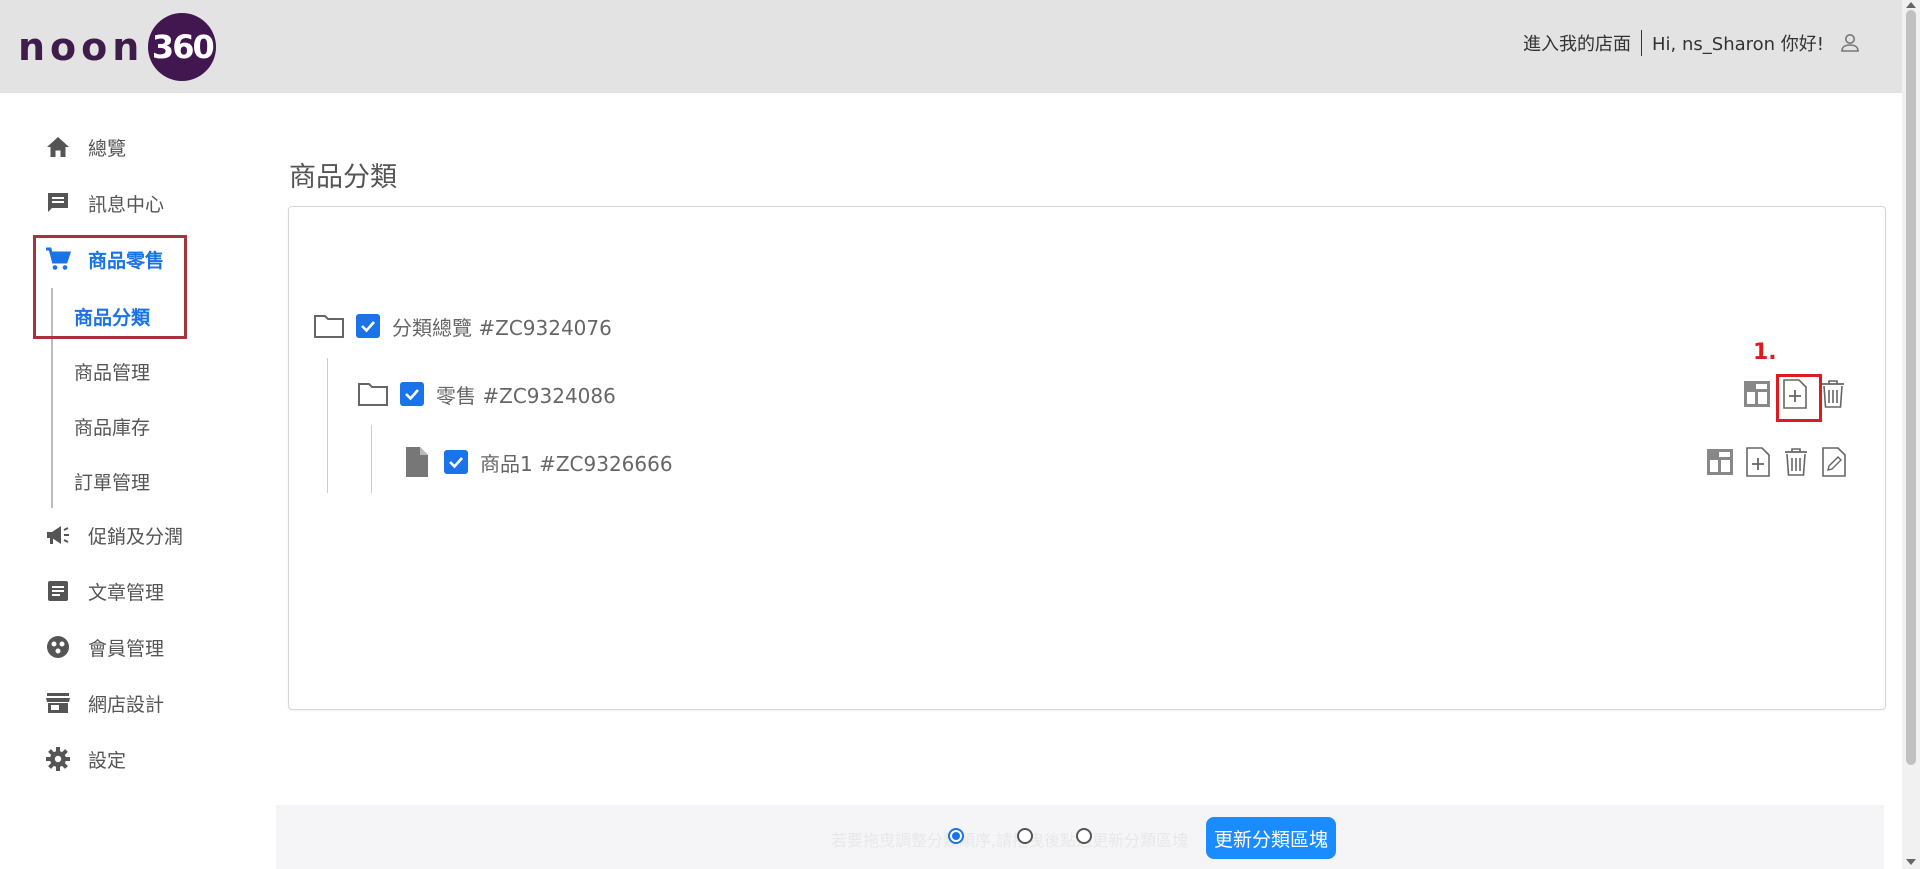 The image size is (1920, 869). I want to click on tree-node-label: 商品1 #ZC9326666, so click(576, 463).